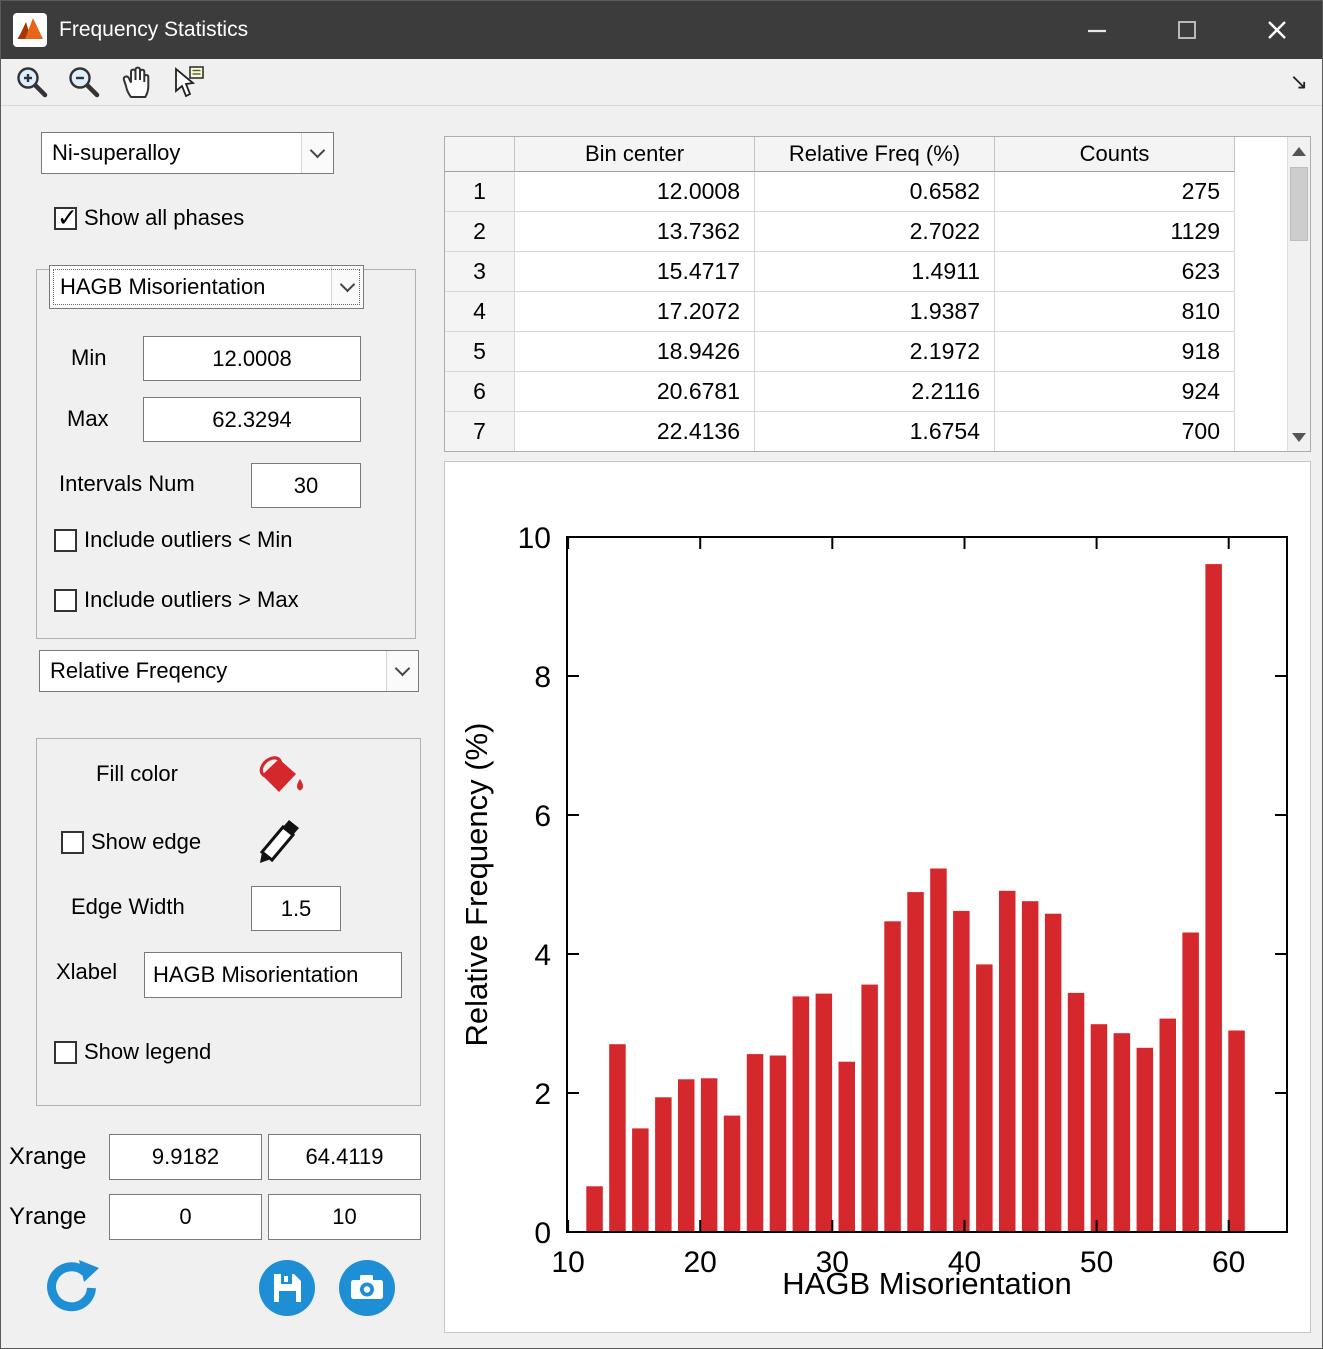 The height and width of the screenshot is (1349, 1323). I want to click on max-label: Max, so click(88, 418).